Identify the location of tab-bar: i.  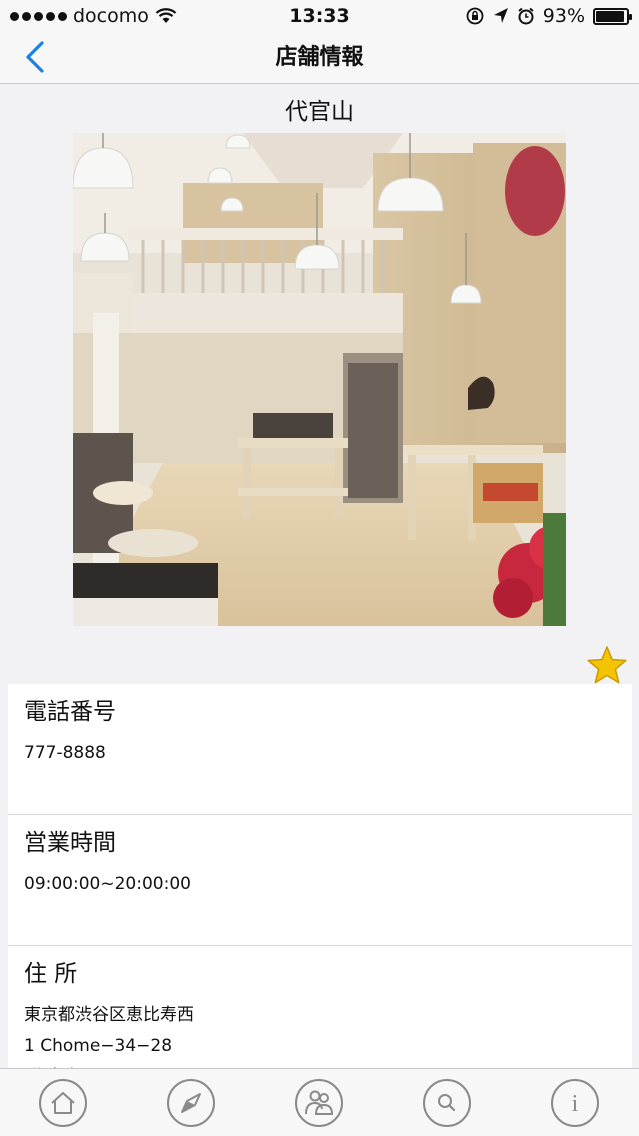
(319, 1102).